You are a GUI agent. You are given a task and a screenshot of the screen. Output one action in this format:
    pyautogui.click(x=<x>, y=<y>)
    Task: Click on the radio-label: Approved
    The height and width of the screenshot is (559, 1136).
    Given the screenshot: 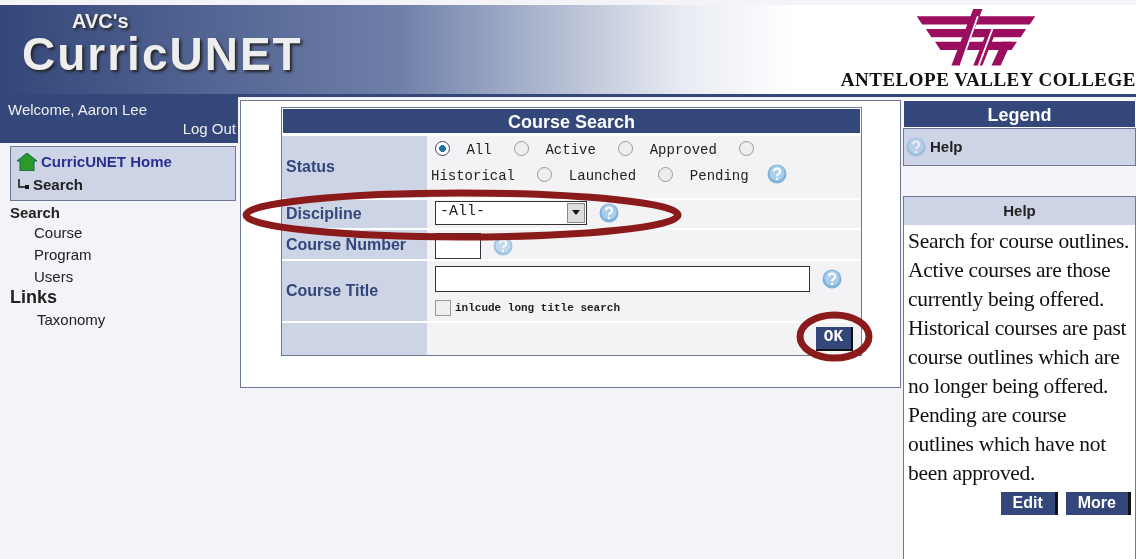 What is the action you would take?
    pyautogui.click(x=683, y=150)
    